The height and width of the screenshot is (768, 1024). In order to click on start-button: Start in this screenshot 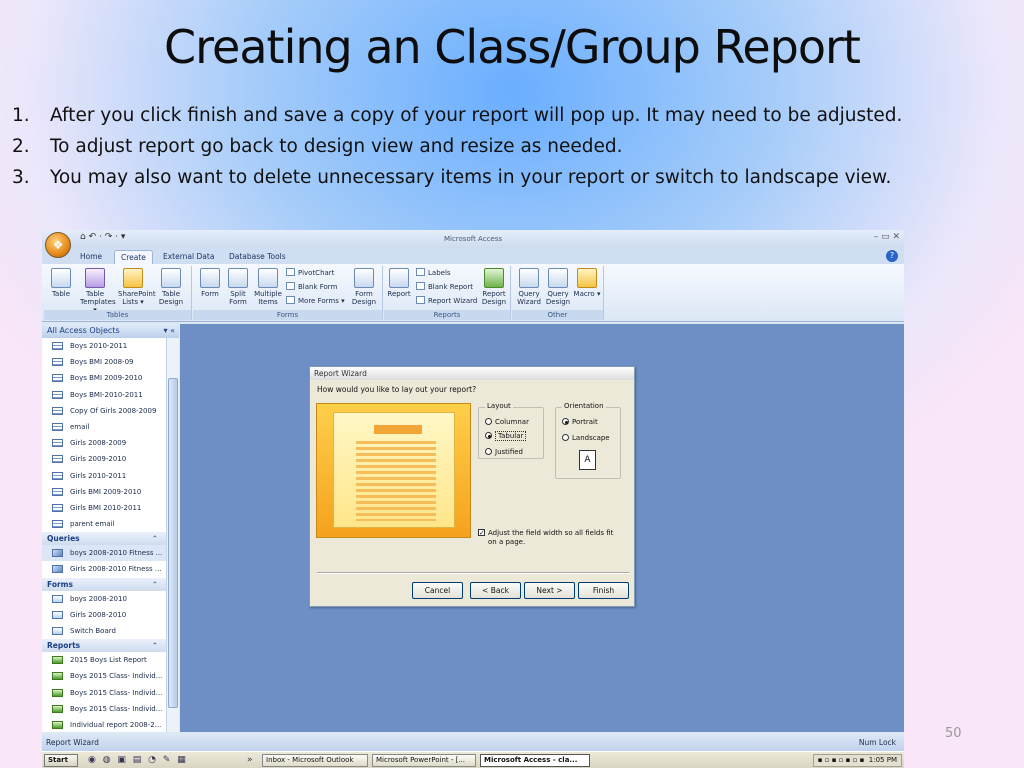, I will do `click(61, 760)`.